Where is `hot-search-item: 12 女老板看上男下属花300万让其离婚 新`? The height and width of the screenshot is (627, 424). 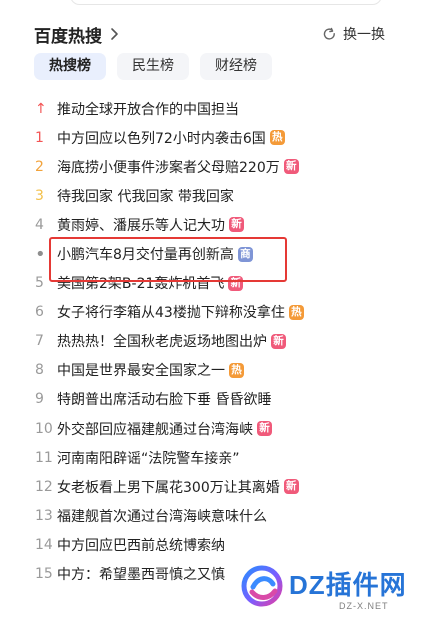
hot-search-item: 12 女老板看上男下属花300万让其离婚 新 is located at coordinates (212, 486).